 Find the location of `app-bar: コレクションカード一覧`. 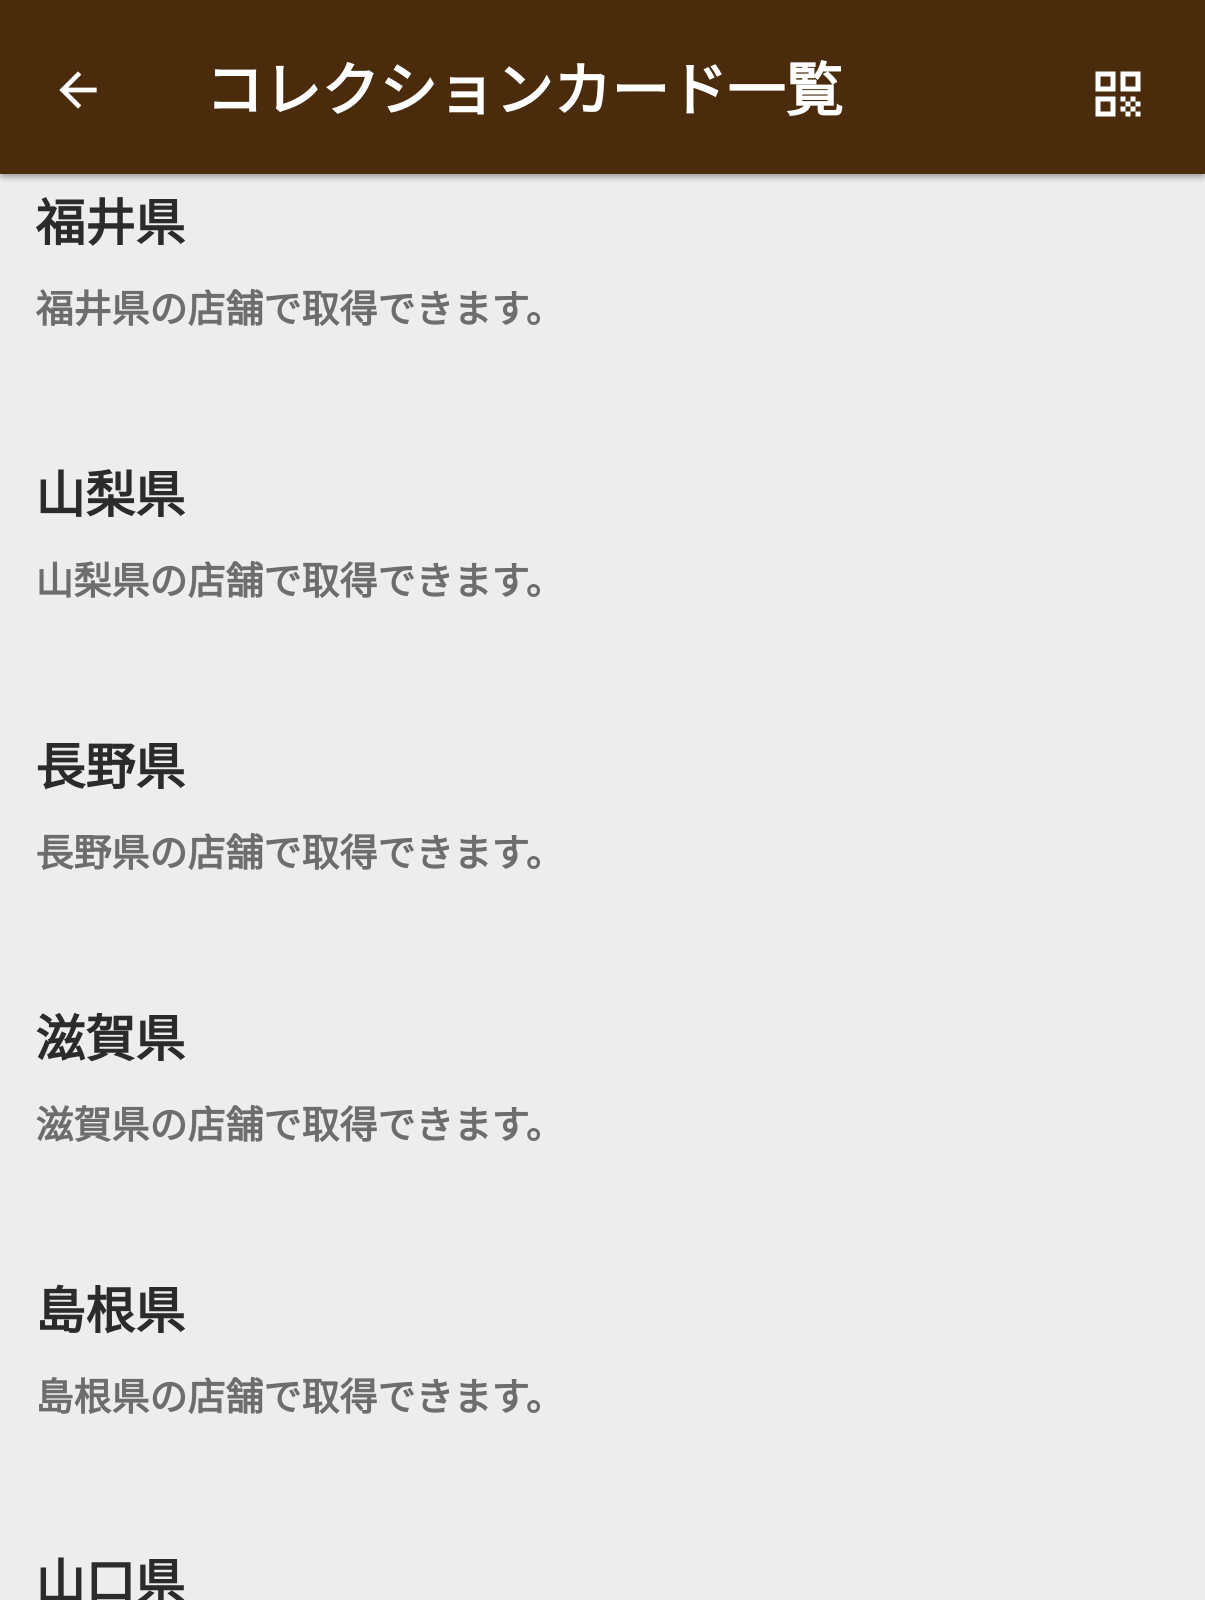

app-bar: コレクションカード一覧 is located at coordinates (602, 87).